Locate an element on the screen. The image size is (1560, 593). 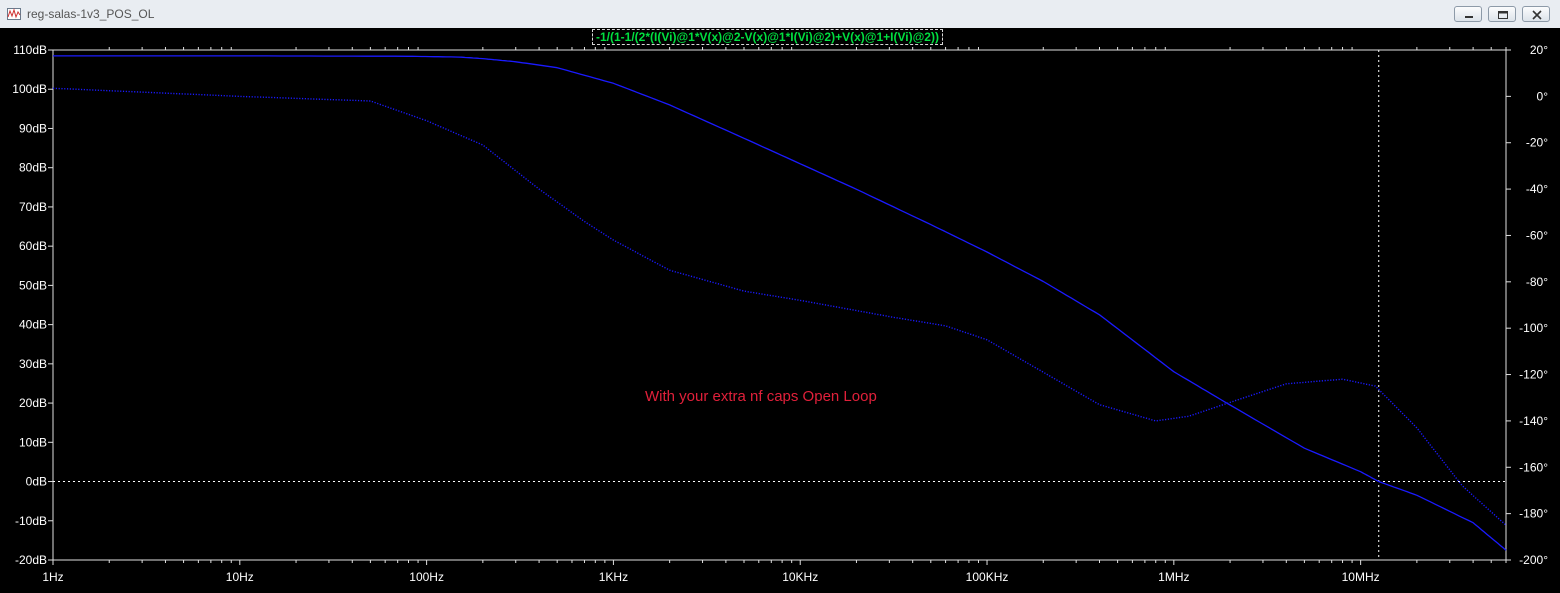
y2-tick-label: -40° is located at coordinates (1537, 189).